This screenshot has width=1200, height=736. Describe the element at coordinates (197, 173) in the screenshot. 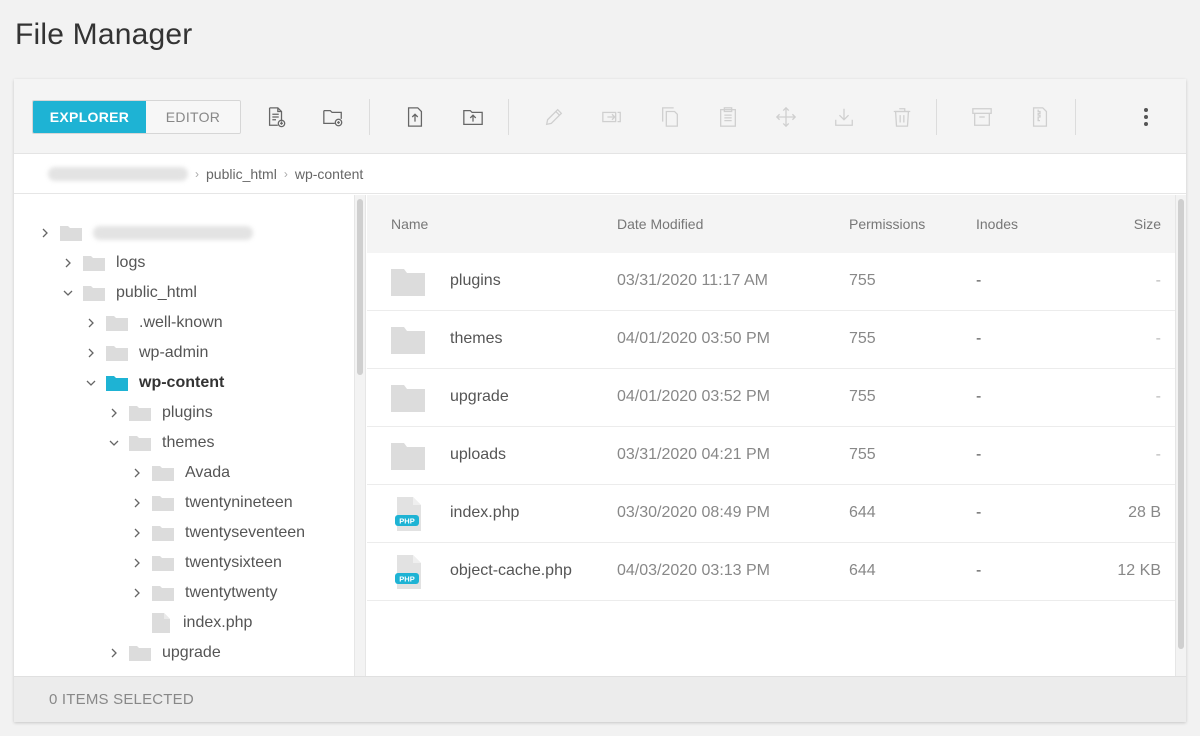

I see `chevron-right-icon: ›` at that location.